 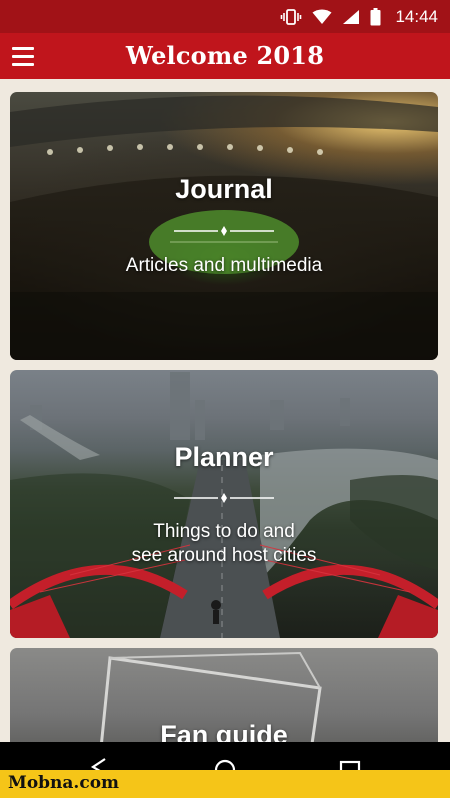 I want to click on vibrate-icon, so click(x=291, y=16).